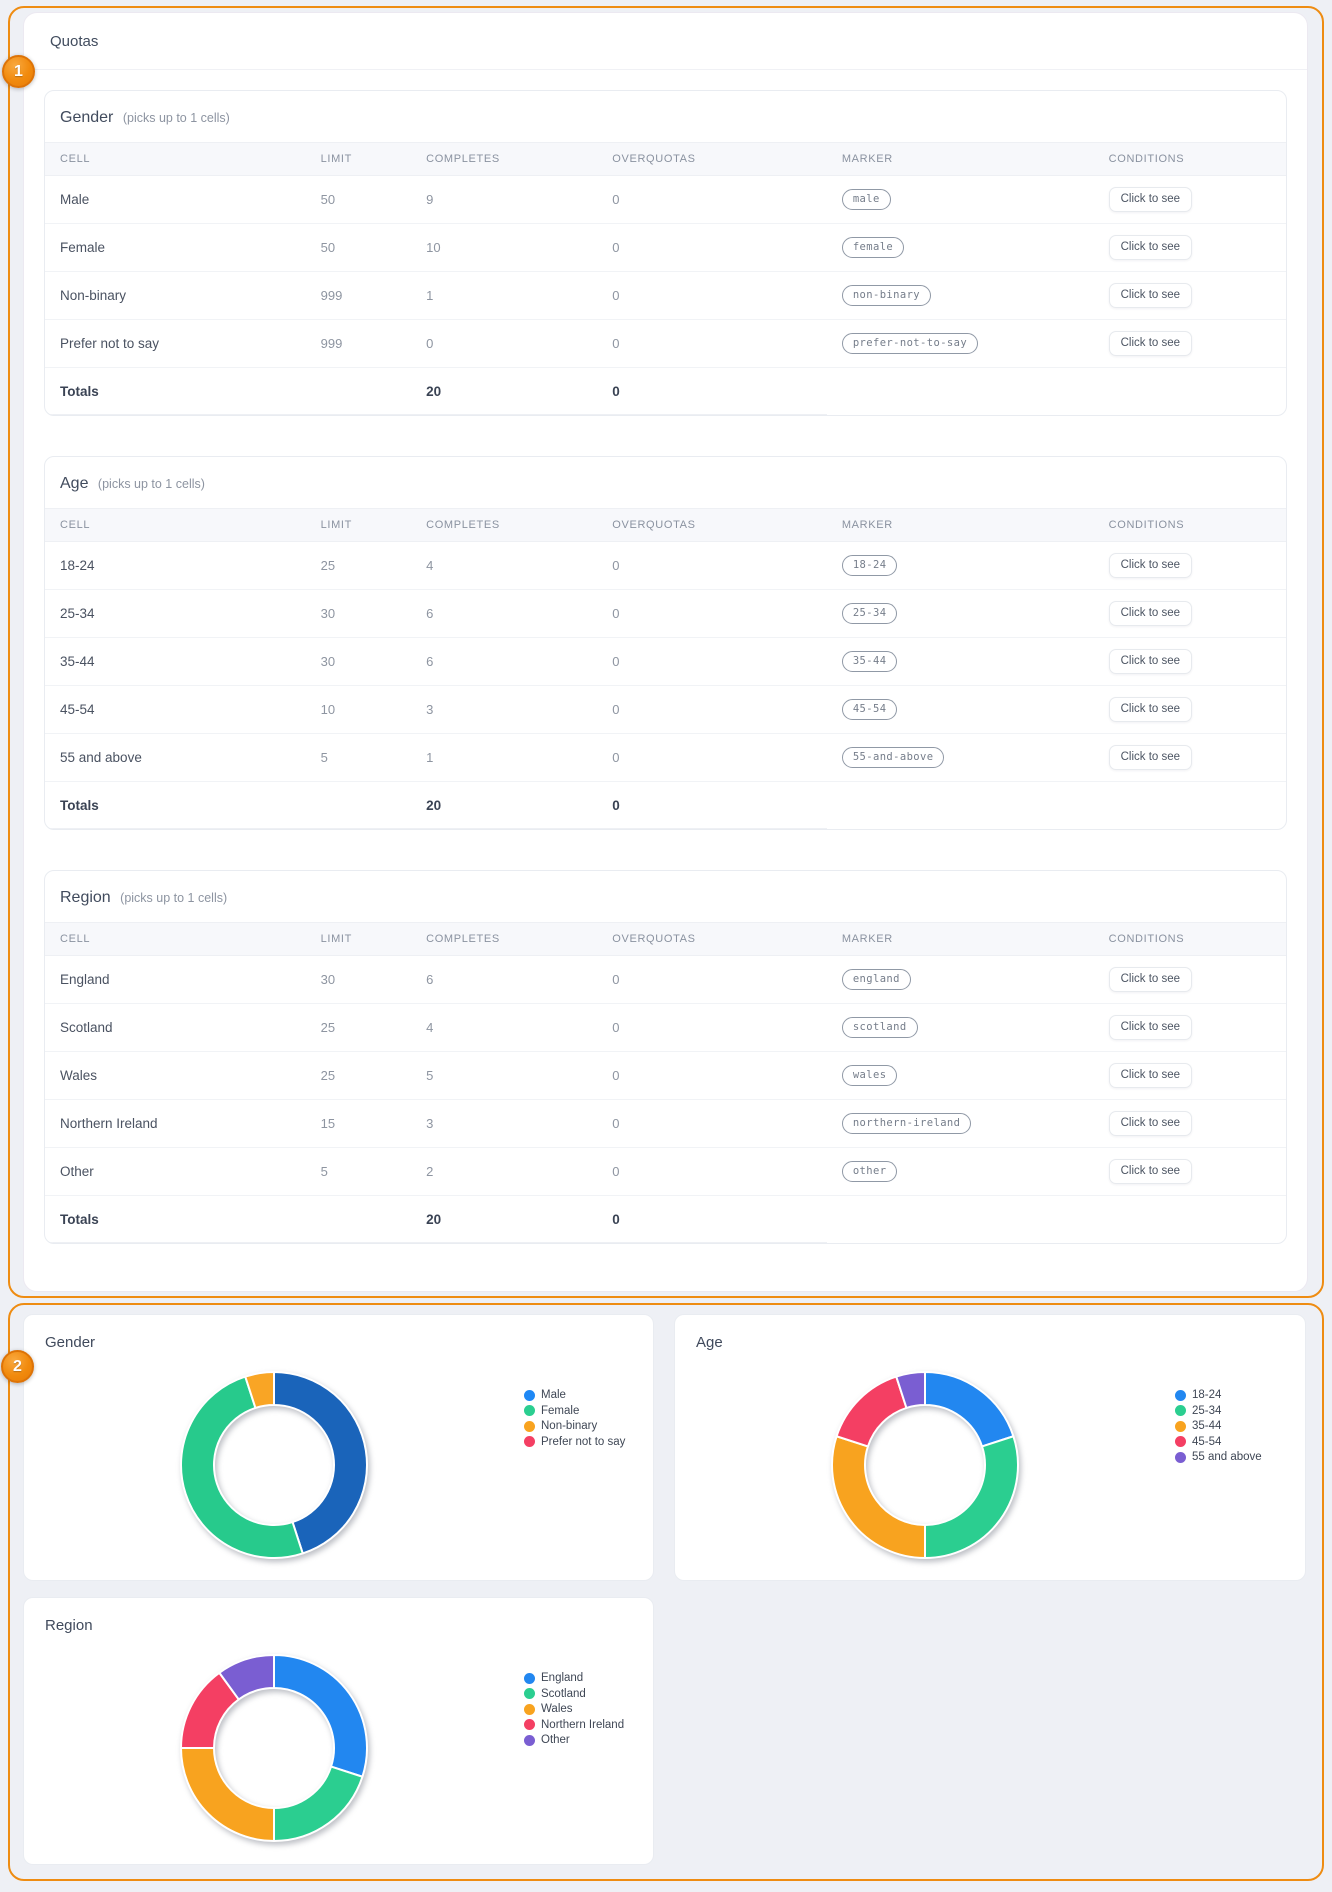 The width and height of the screenshot is (1332, 1892). What do you see at coordinates (583, 1724) in the screenshot?
I see `legend-label: Northern Ireland` at bounding box center [583, 1724].